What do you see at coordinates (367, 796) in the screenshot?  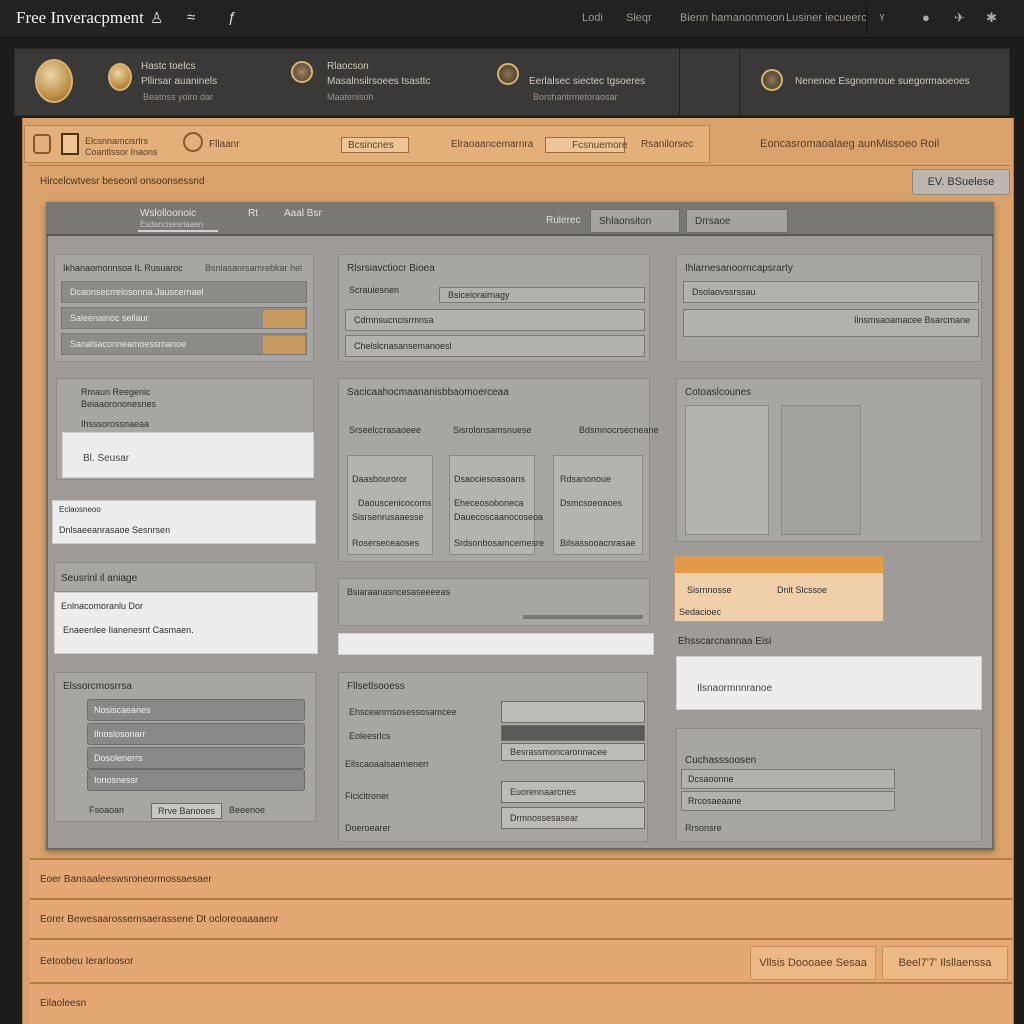 I see `form-label: Ficicitroner` at bounding box center [367, 796].